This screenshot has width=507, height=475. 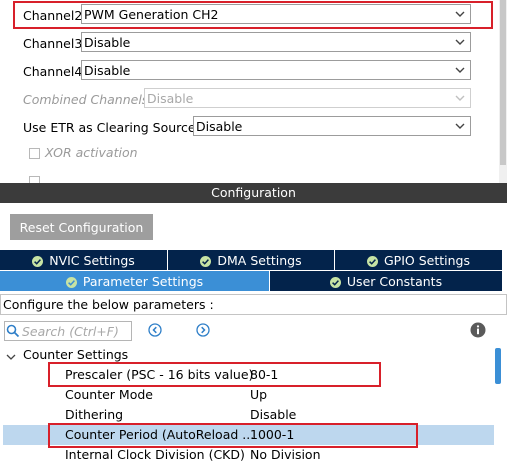 I want to click on channel2-value: PWM Generation CH2, so click(x=151, y=14).